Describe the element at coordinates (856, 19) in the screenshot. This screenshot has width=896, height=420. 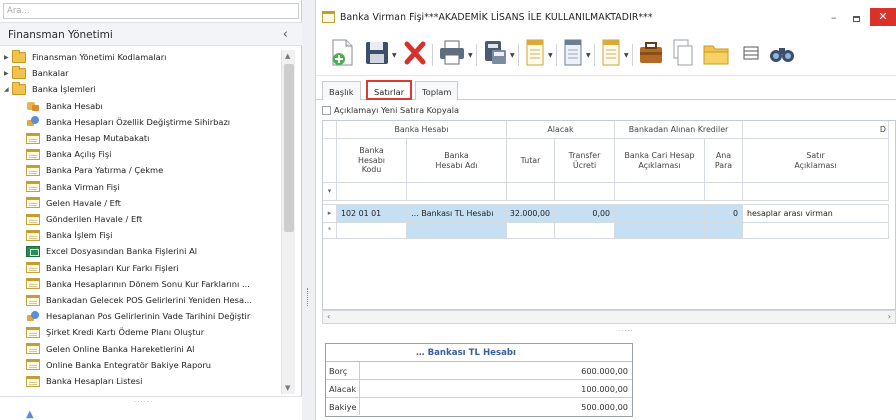
I see `maximize-button` at that location.